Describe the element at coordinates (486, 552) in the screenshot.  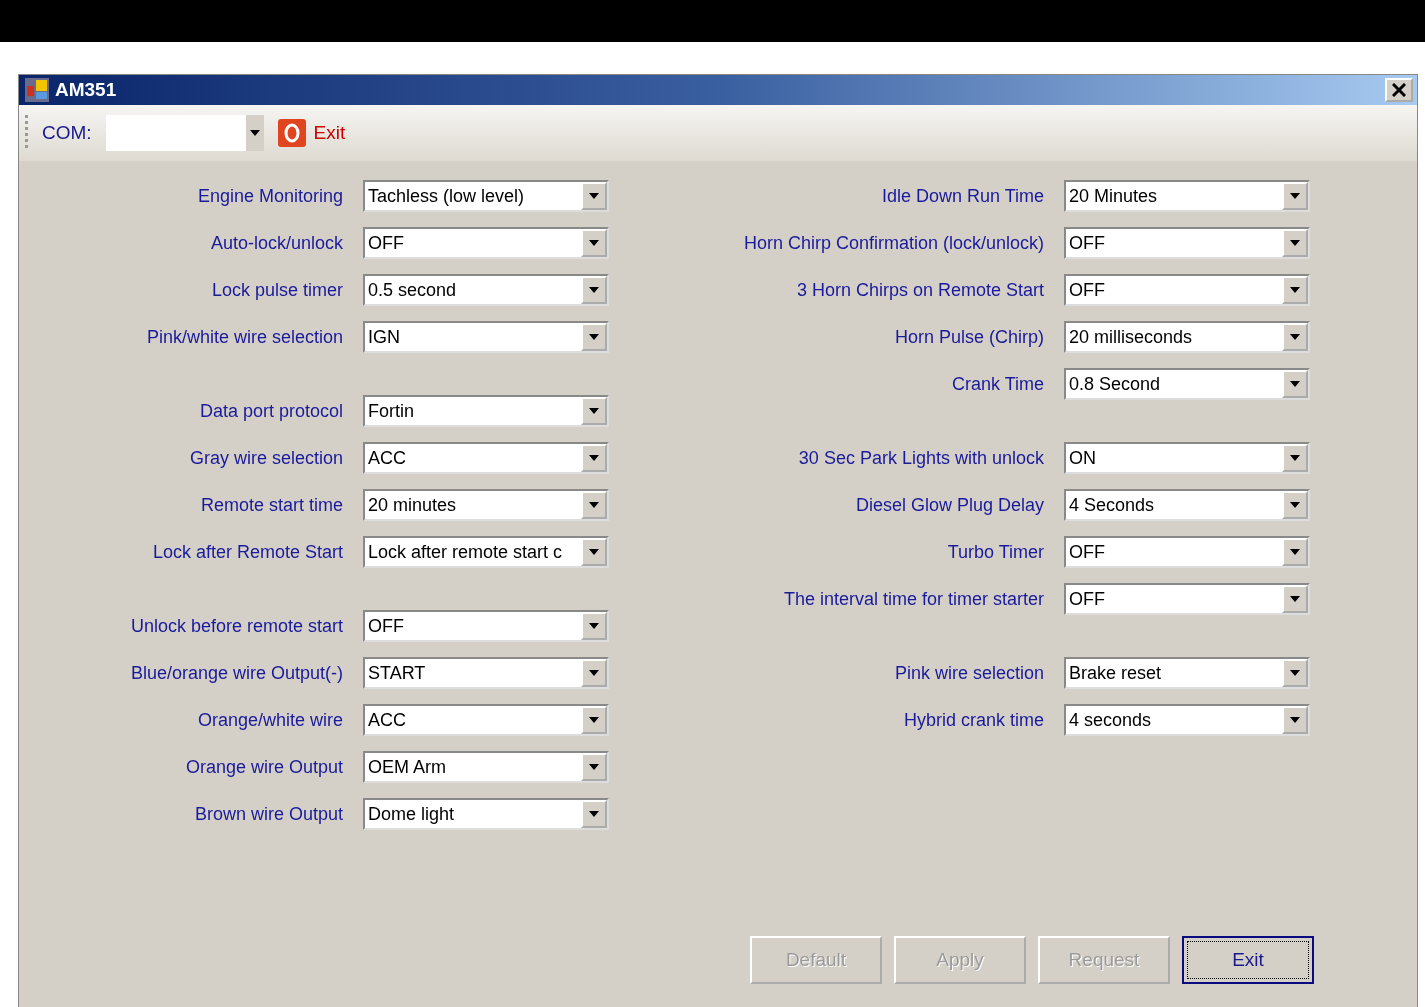
I see `dropdown-field: Lock after remote start c` at that location.